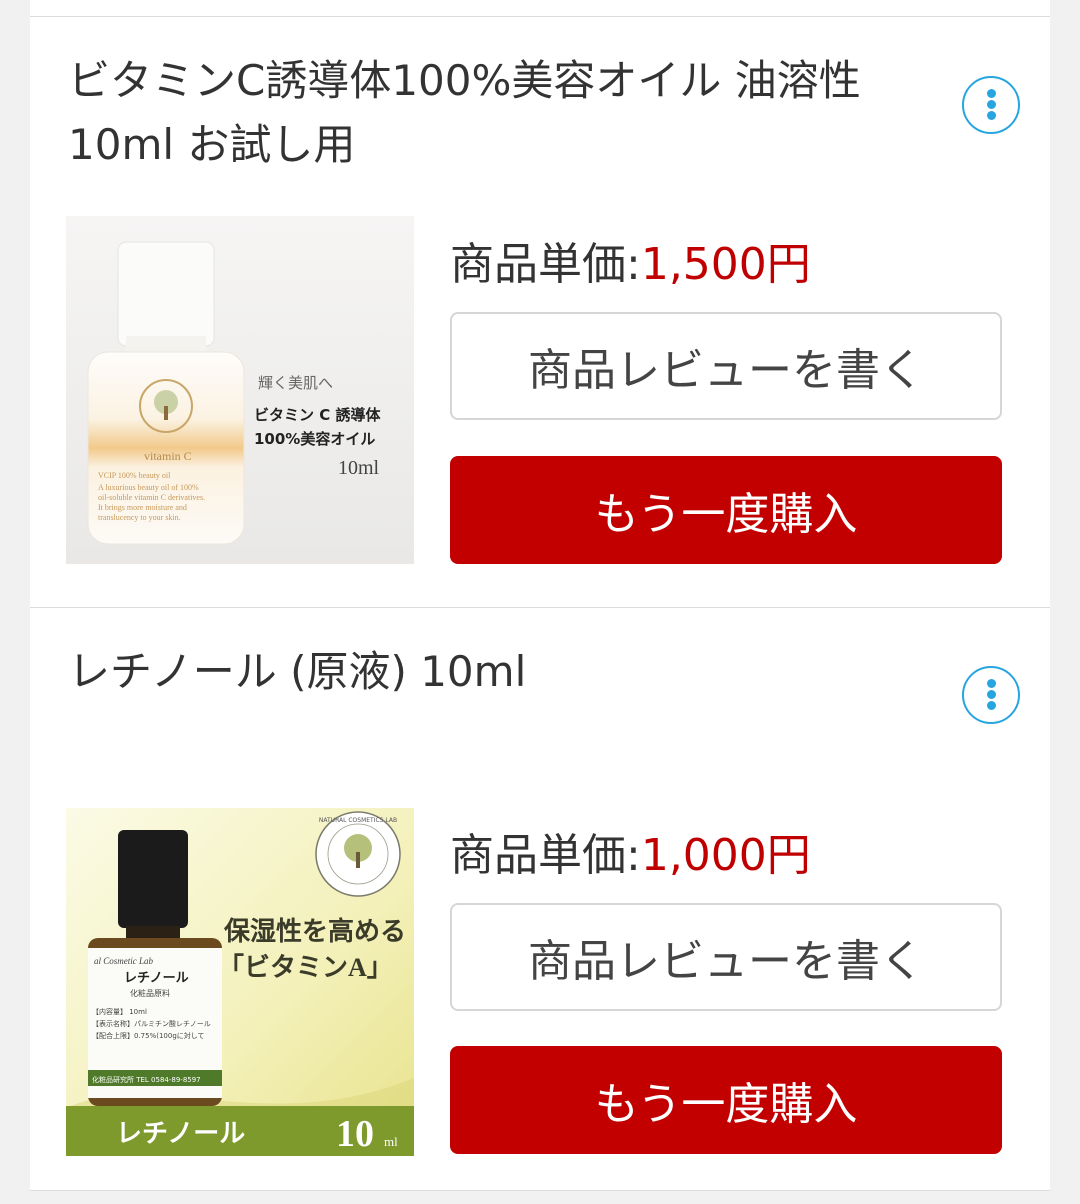 The width and height of the screenshot is (1080, 1204). I want to click on label-footer: 化粧品研究所 TEL 0584-89-8597, so click(146, 1079).